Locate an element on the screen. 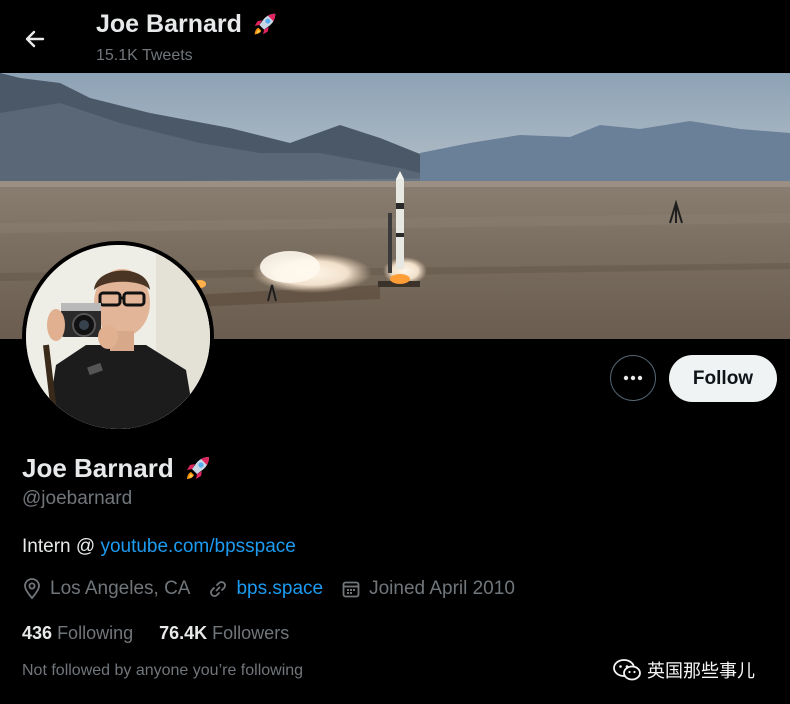 The image size is (790, 704). calendar-icon is located at coordinates (351, 589).